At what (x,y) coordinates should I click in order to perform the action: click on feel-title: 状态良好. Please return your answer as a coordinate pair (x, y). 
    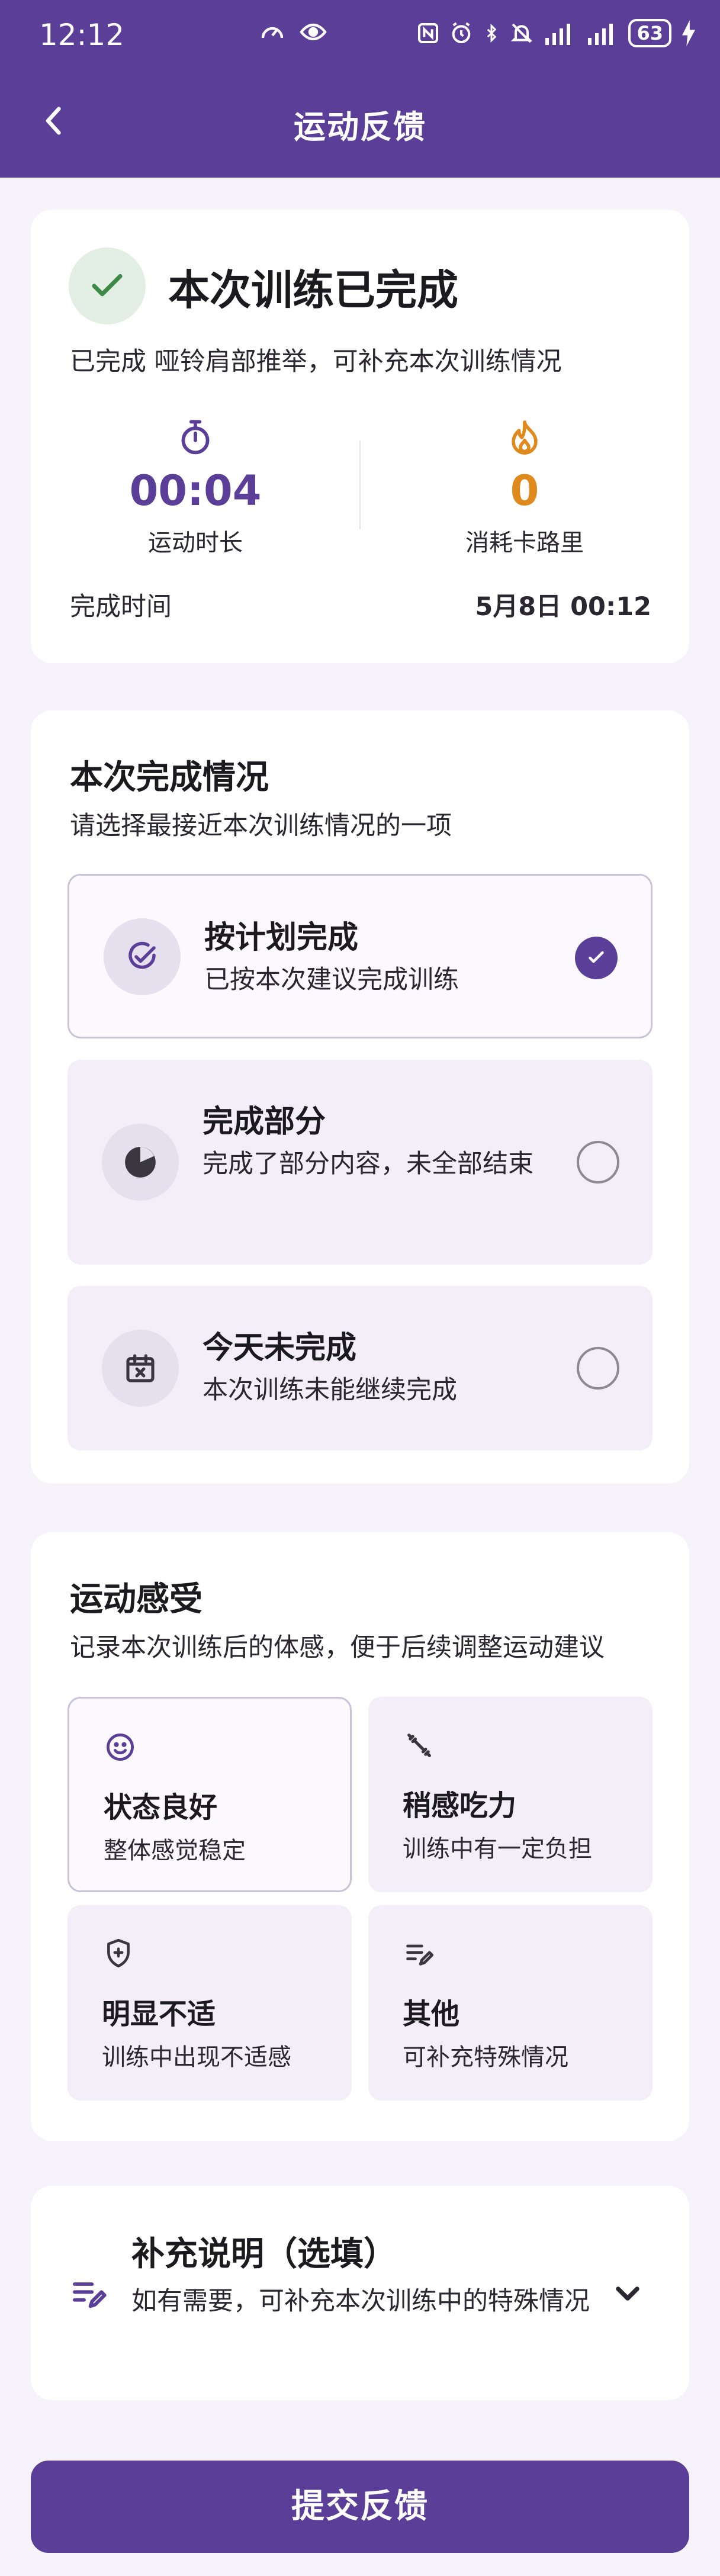
    Looking at the image, I should click on (161, 1807).